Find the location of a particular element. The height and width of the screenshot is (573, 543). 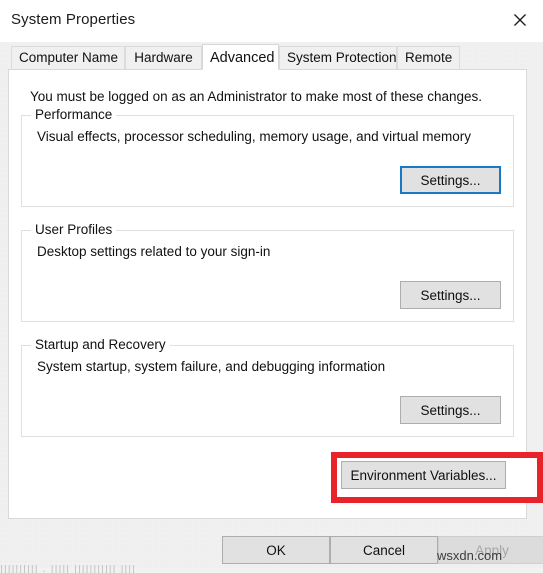

title-bar: System Properties is located at coordinates (271, 21).